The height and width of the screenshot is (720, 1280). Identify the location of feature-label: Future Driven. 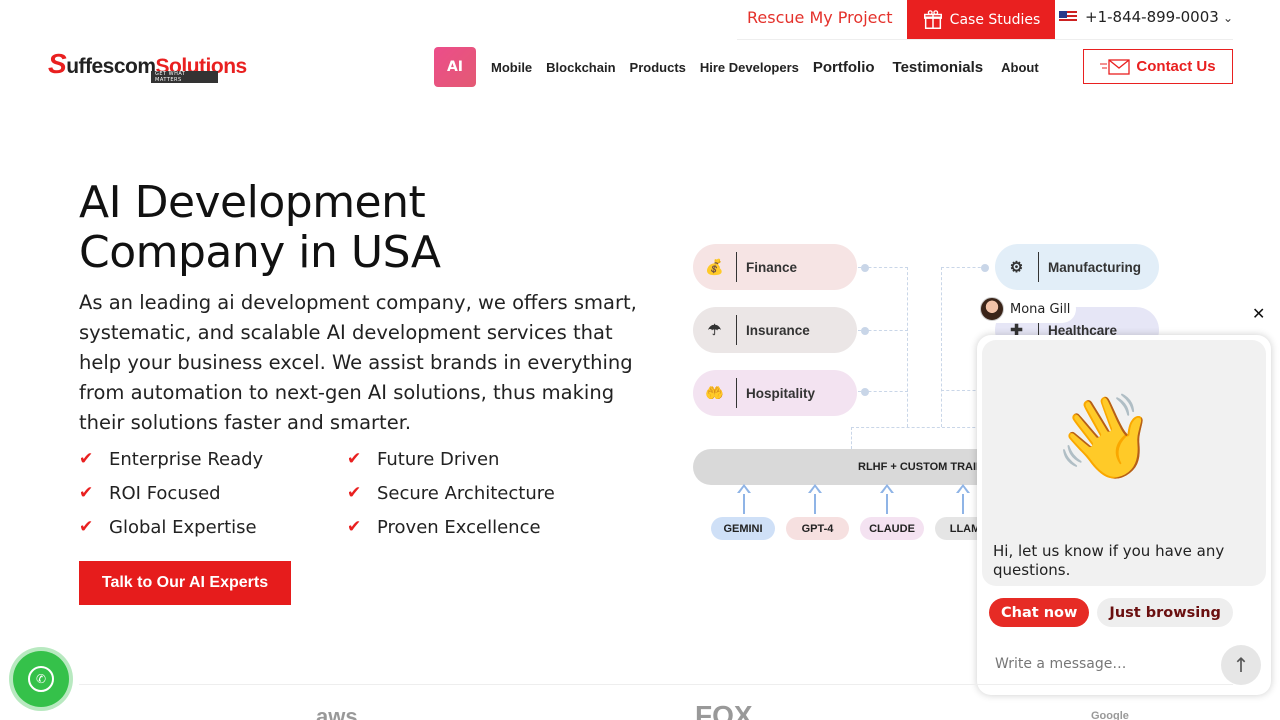
(438, 459).